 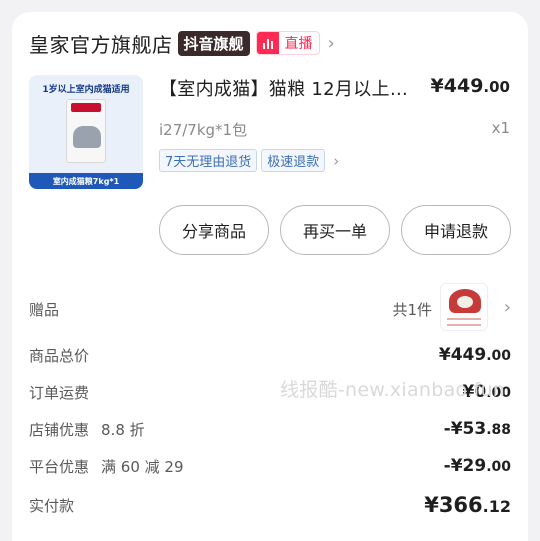 I want to click on store-discount-desc: 8.8 折, so click(x=123, y=429).